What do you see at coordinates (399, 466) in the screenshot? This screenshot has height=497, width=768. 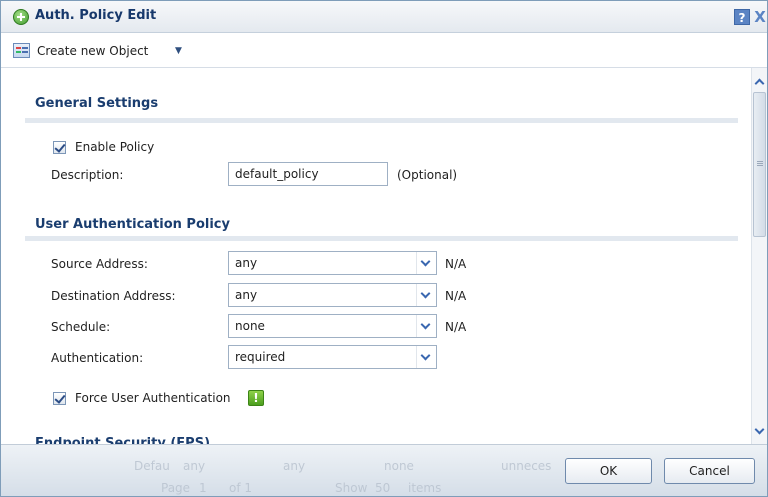 I see `background-cell: none` at bounding box center [399, 466].